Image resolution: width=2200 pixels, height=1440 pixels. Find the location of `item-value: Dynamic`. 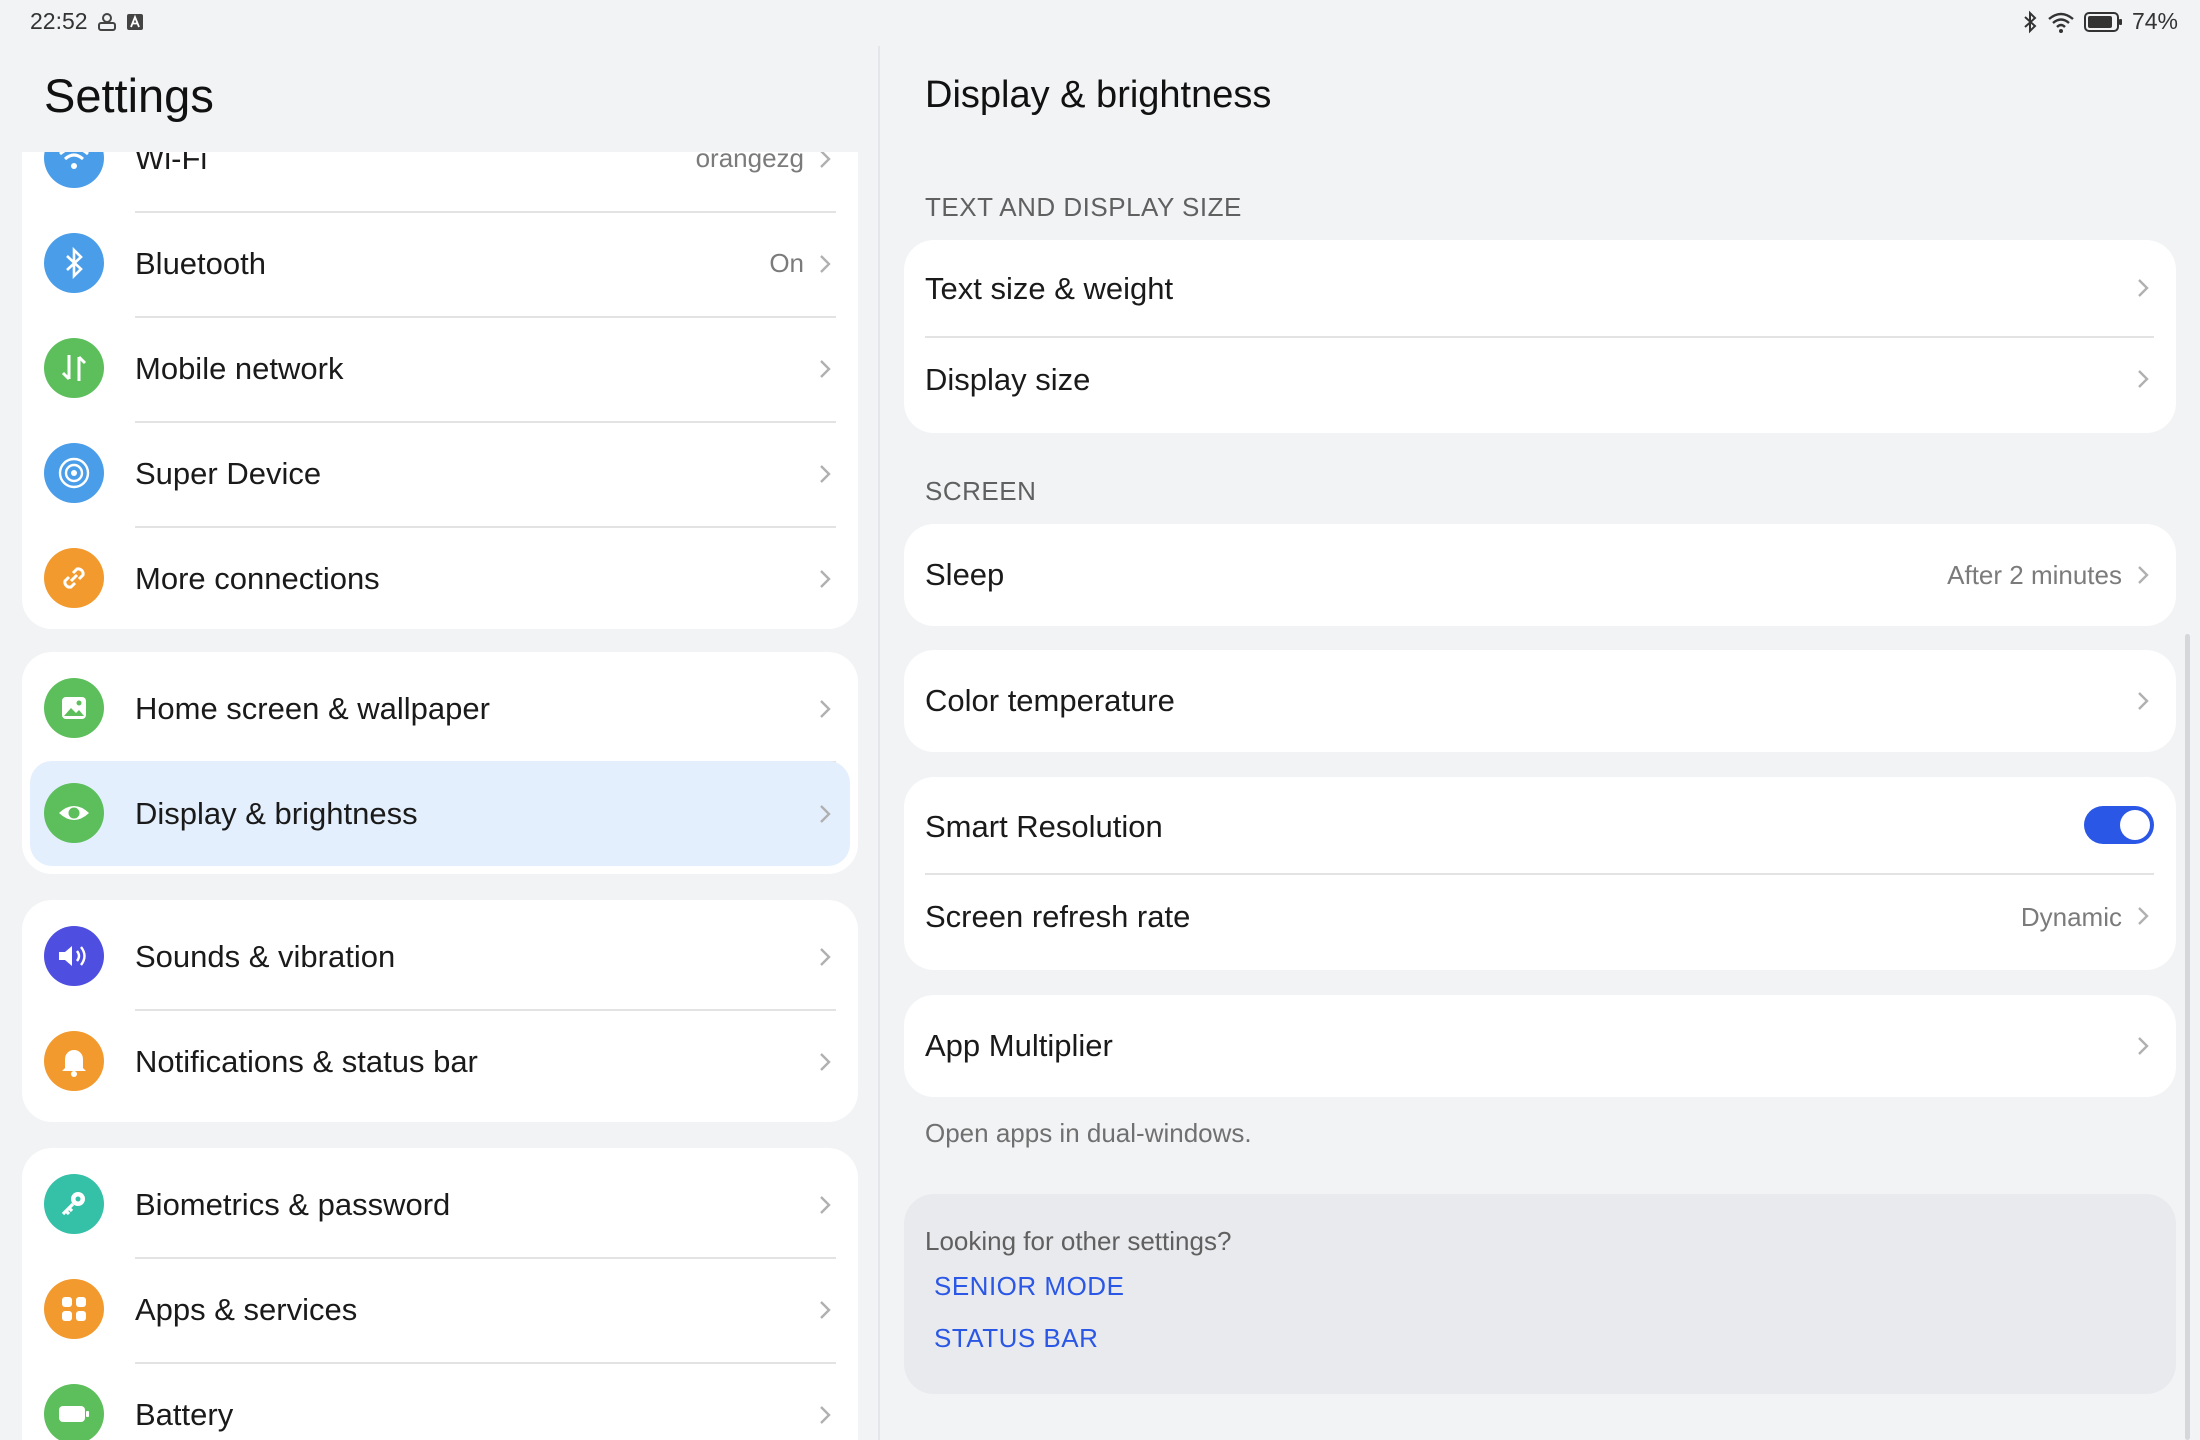

item-value: Dynamic is located at coordinates (2071, 917).